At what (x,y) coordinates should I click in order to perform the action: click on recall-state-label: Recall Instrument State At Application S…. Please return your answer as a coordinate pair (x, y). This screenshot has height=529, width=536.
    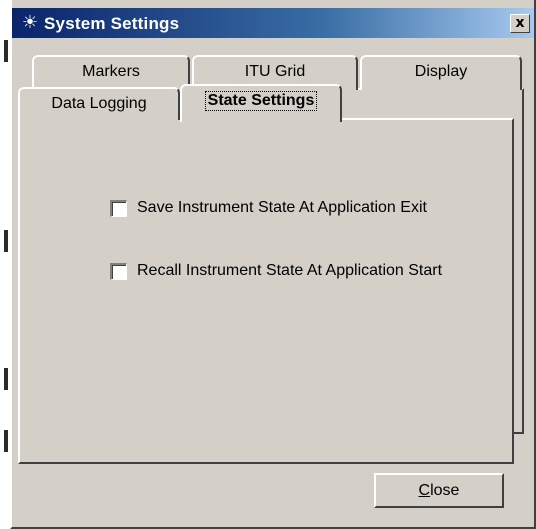
    Looking at the image, I should click on (289, 271).